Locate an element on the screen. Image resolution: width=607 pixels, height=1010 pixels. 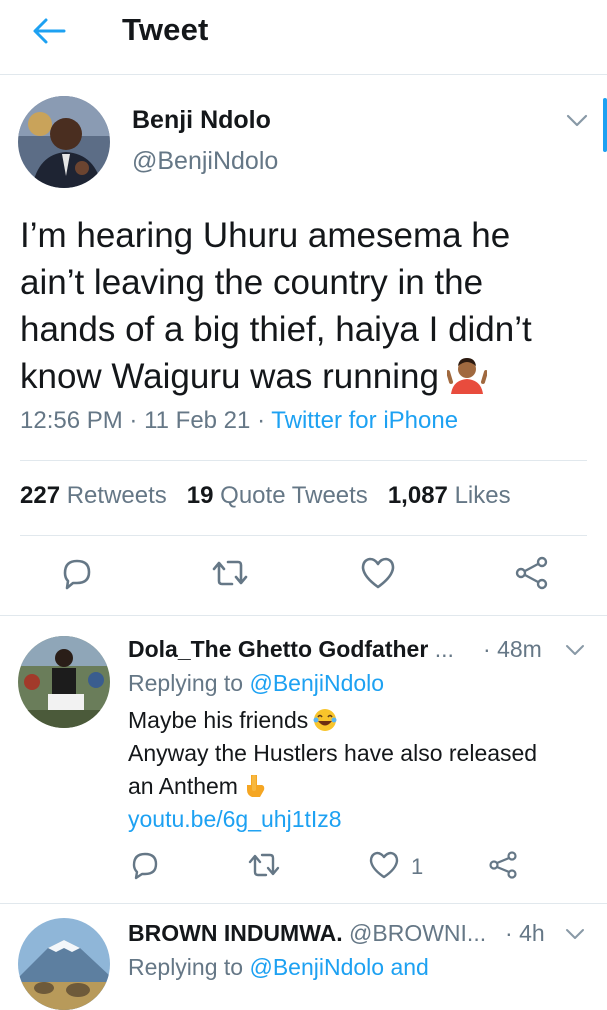
tweet-text-line: I’m hearing Uhuru amesema he is located at coordinates (265, 235).